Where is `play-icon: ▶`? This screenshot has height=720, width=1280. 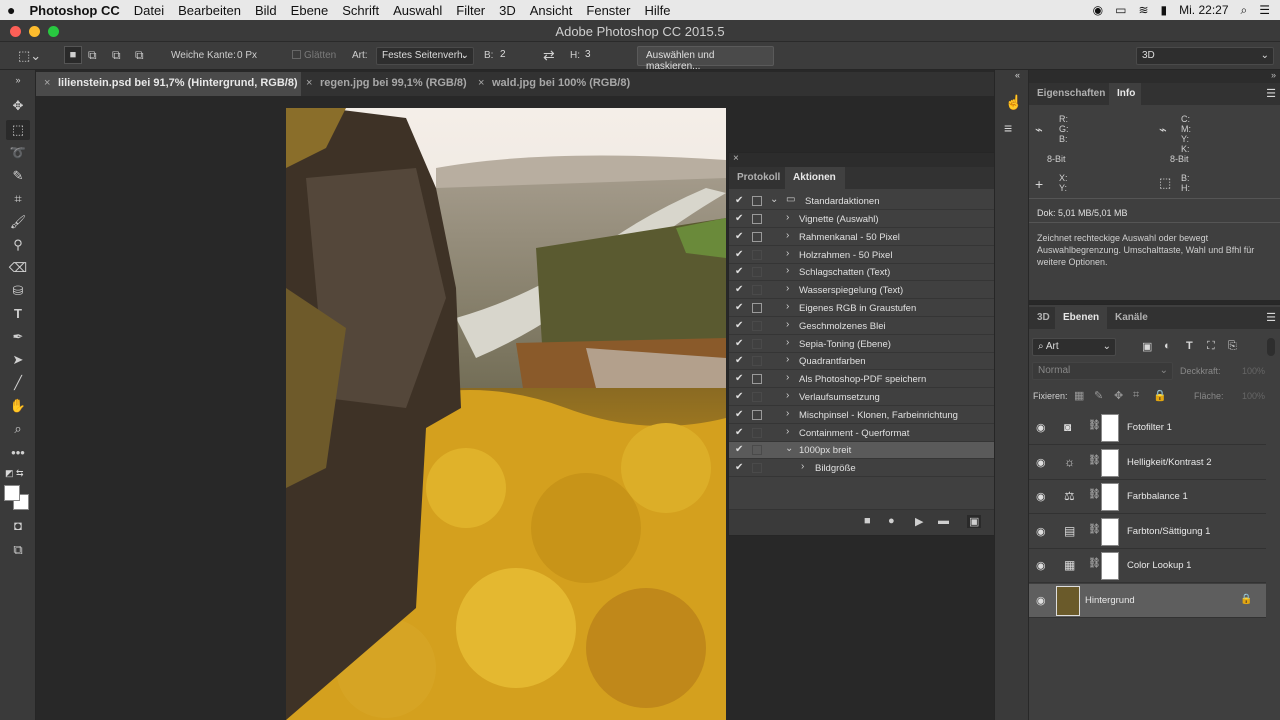 play-icon: ▶ is located at coordinates (919, 521).